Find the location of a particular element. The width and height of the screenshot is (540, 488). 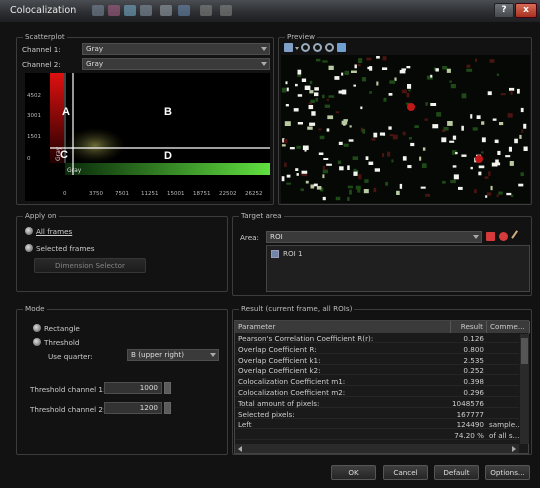

threshold-label: Threshold is located at coordinates (61, 342).